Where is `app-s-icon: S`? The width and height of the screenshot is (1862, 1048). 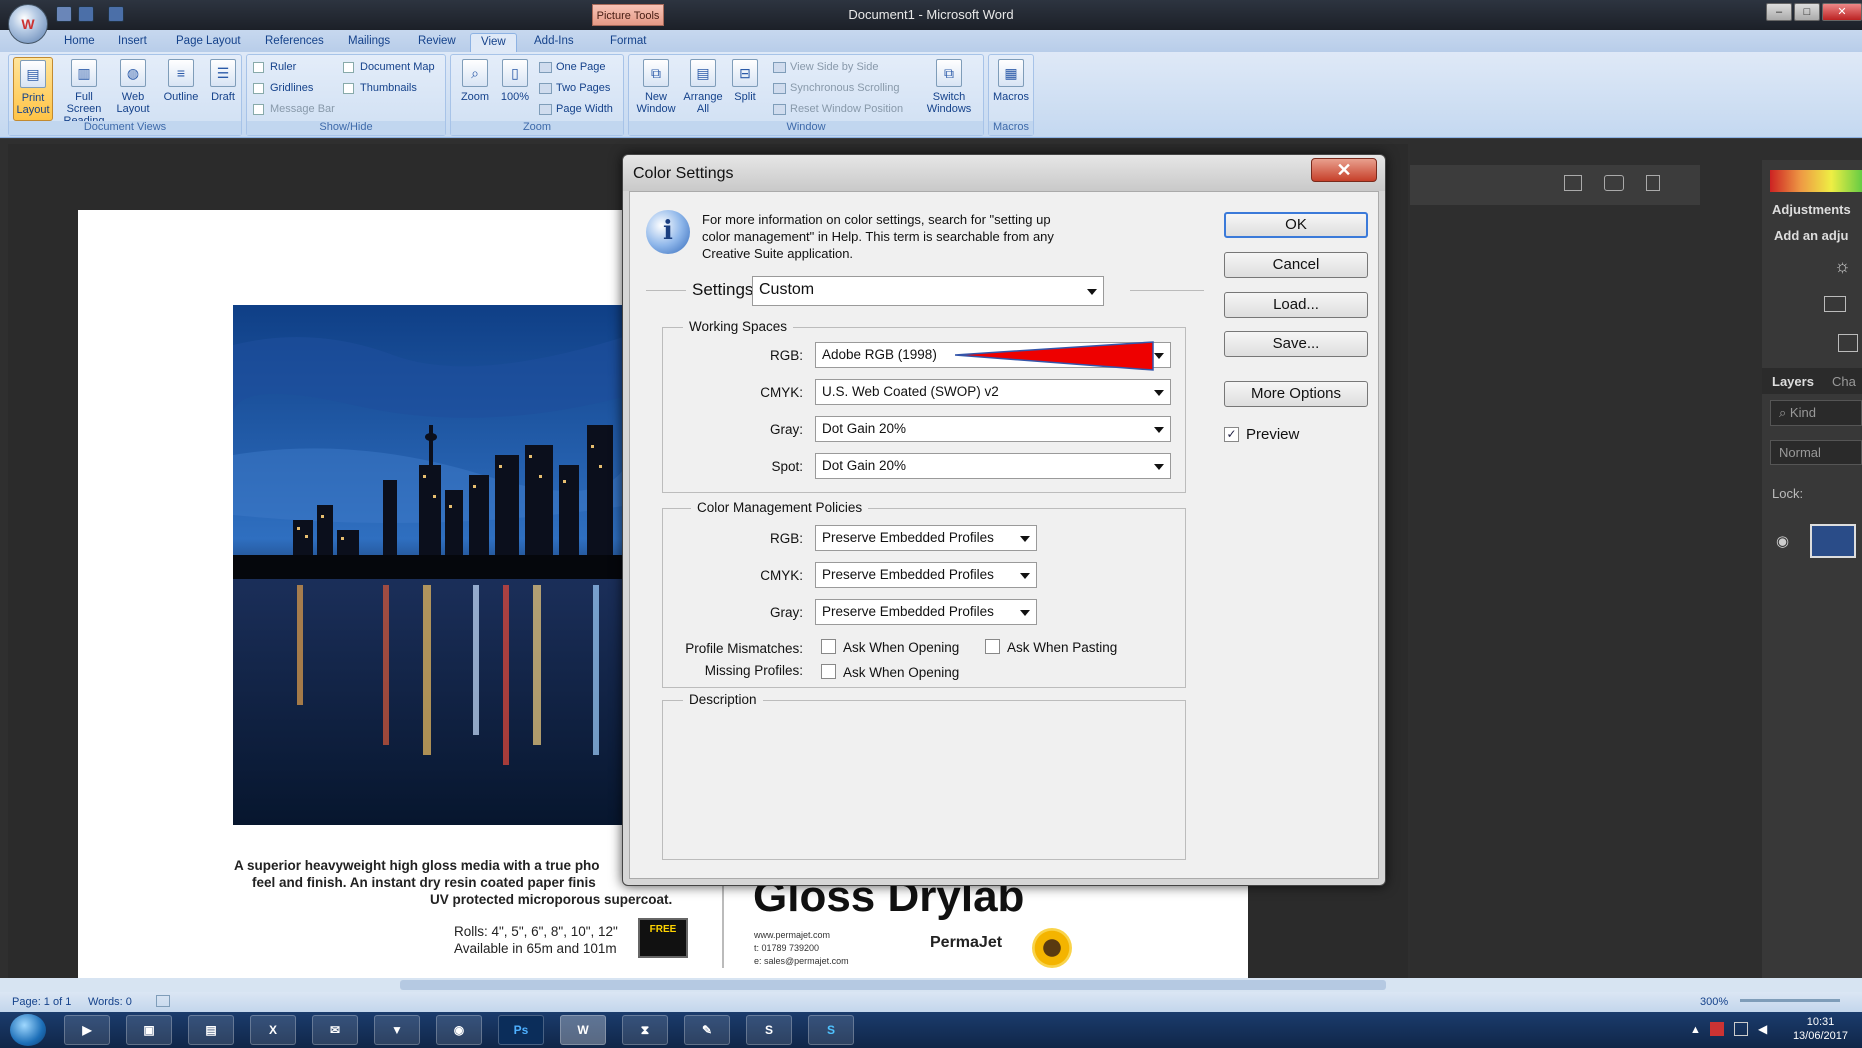
app-s-icon: S is located at coordinates (769, 1030).